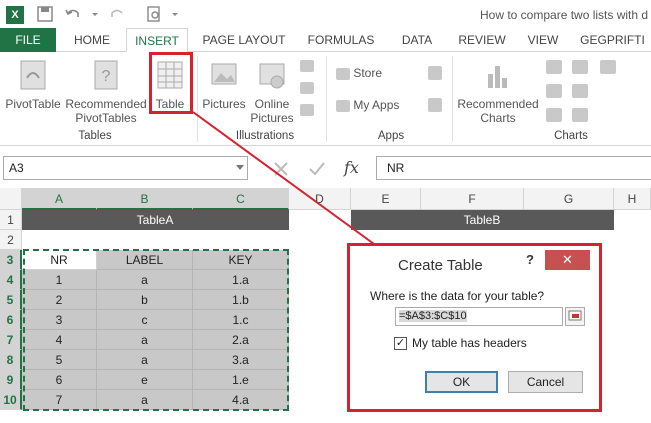 This screenshot has width=651, height=423. Describe the element at coordinates (457, 296) in the screenshot. I see `range-question-label: Where is the data for your table?` at that location.